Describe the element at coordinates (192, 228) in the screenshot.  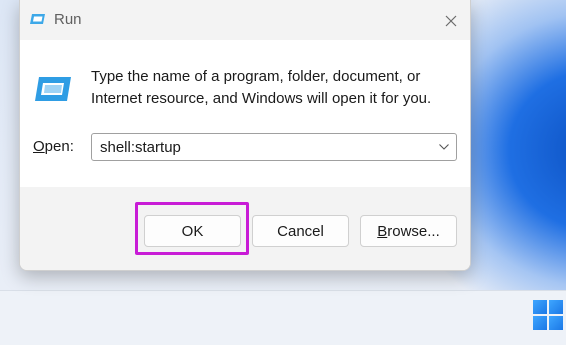
I see `ok-highlight-box` at that location.